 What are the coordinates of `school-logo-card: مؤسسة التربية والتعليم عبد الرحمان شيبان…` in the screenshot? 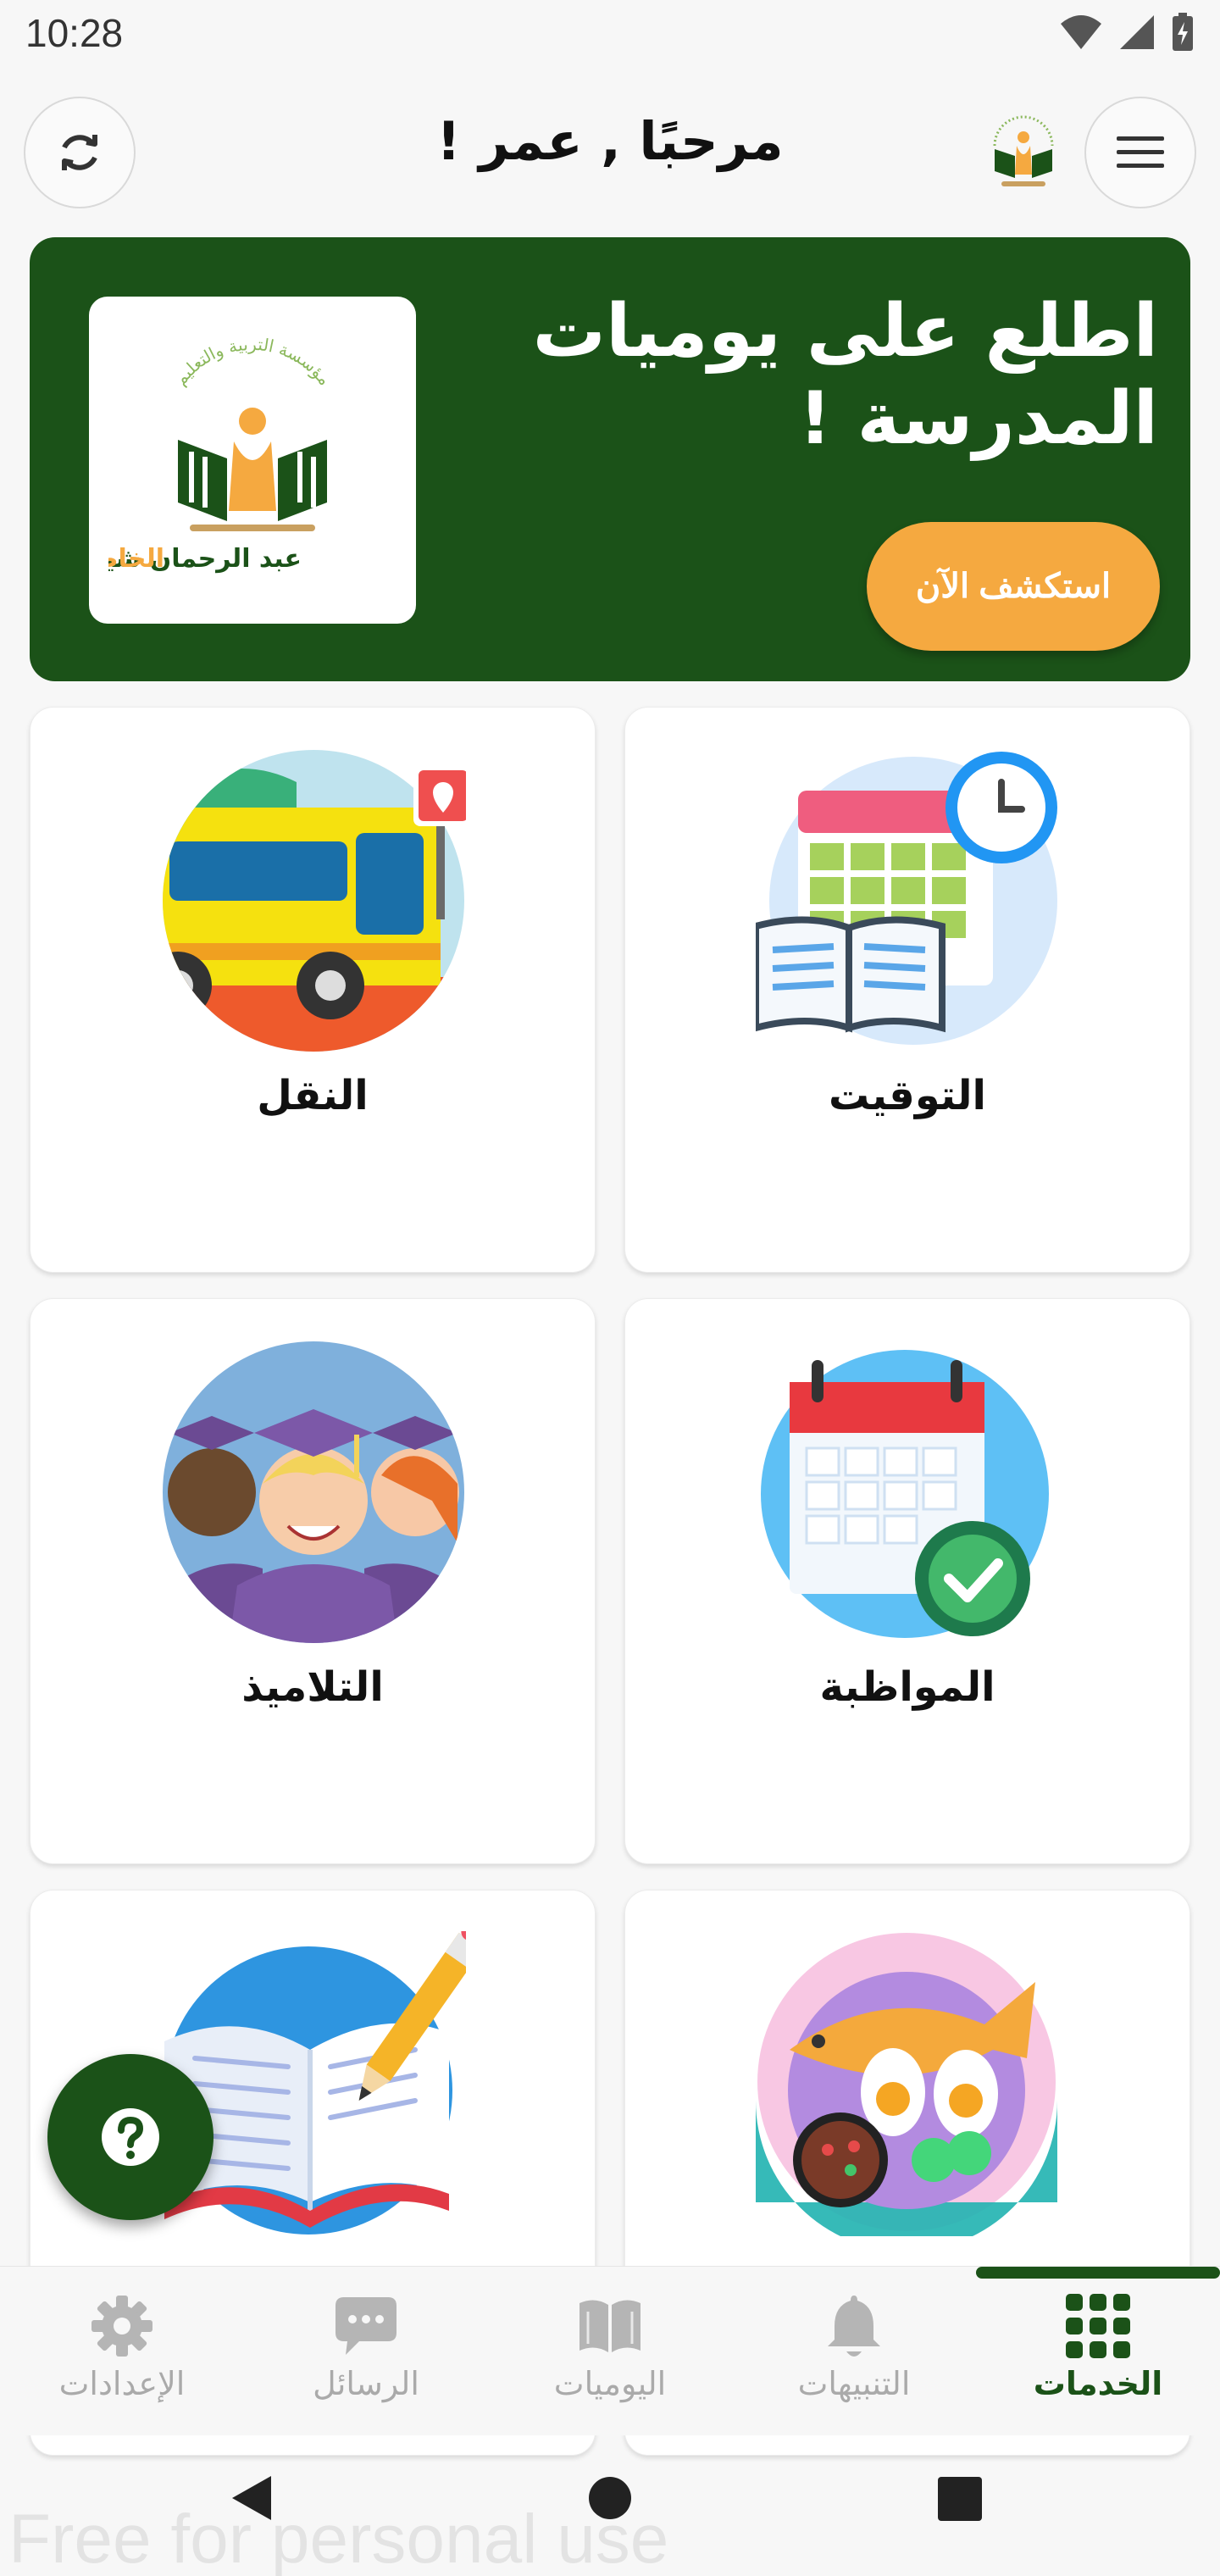 It's located at (252, 460).